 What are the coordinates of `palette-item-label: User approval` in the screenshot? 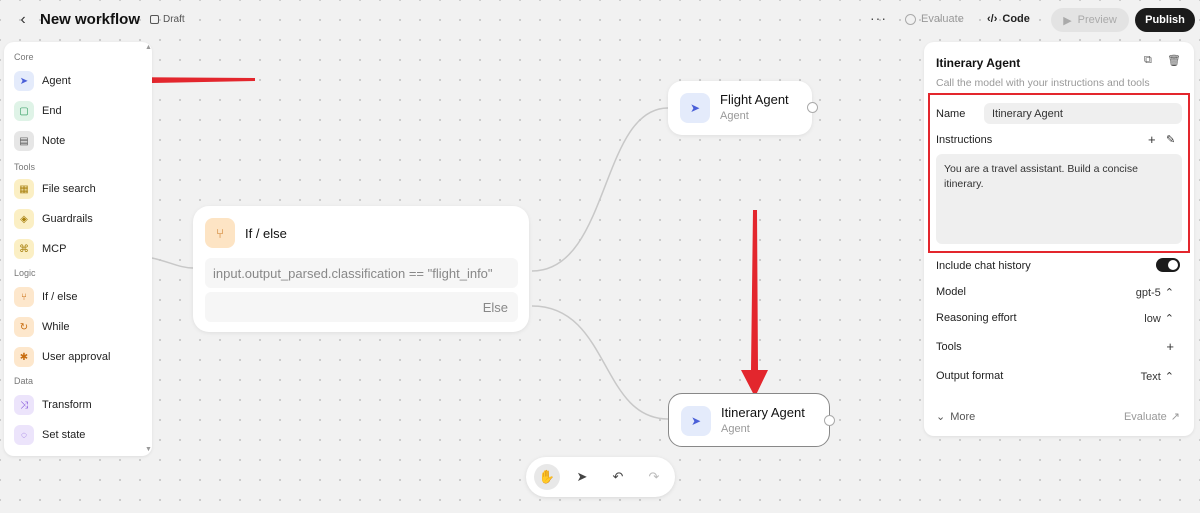 It's located at (76, 357).